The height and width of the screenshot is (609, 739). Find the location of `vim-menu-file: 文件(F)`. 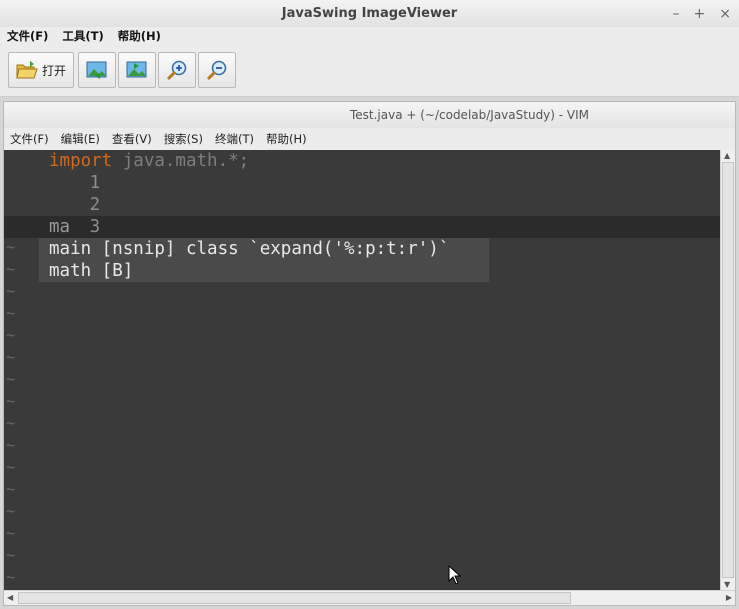

vim-menu-file: 文件(F) is located at coordinates (29, 139).